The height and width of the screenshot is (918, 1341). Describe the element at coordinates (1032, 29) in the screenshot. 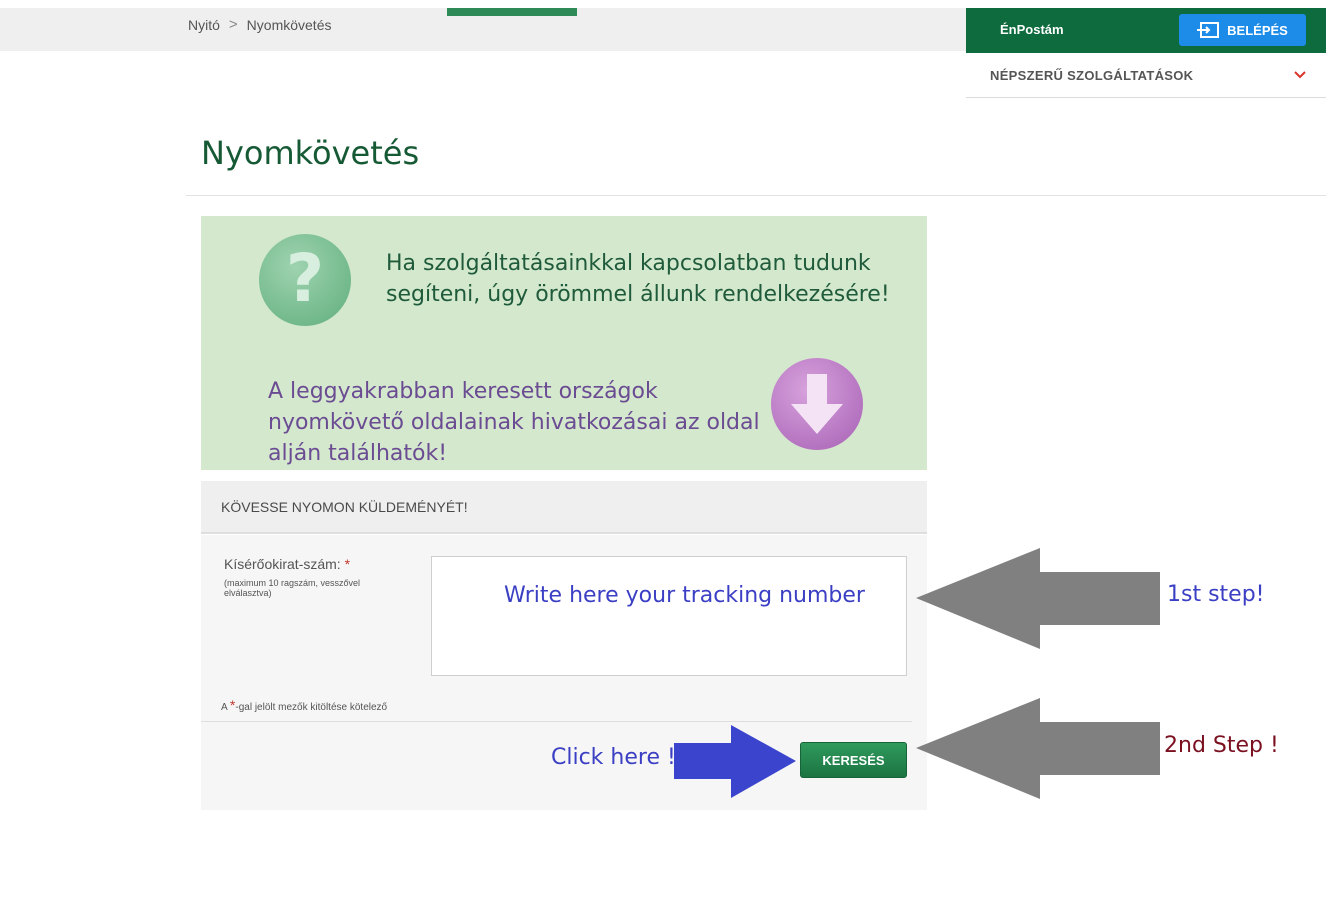

I see `enpostam-label: ÉnPostám` at that location.